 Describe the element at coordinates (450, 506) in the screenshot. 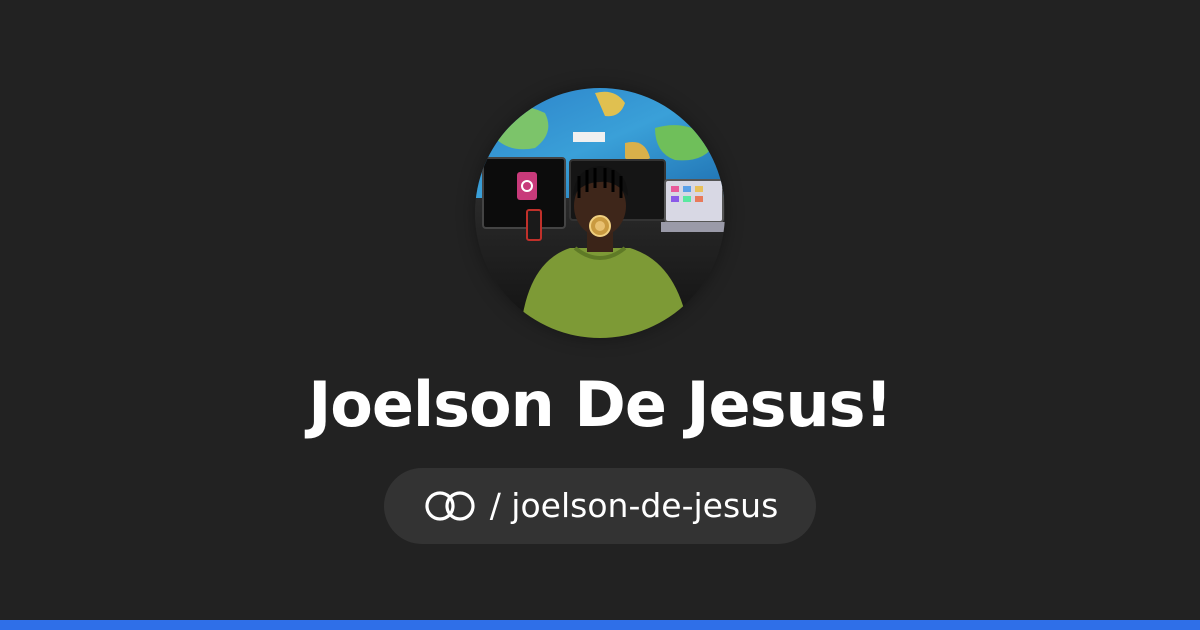

I see `interlocking-rings-icon` at that location.